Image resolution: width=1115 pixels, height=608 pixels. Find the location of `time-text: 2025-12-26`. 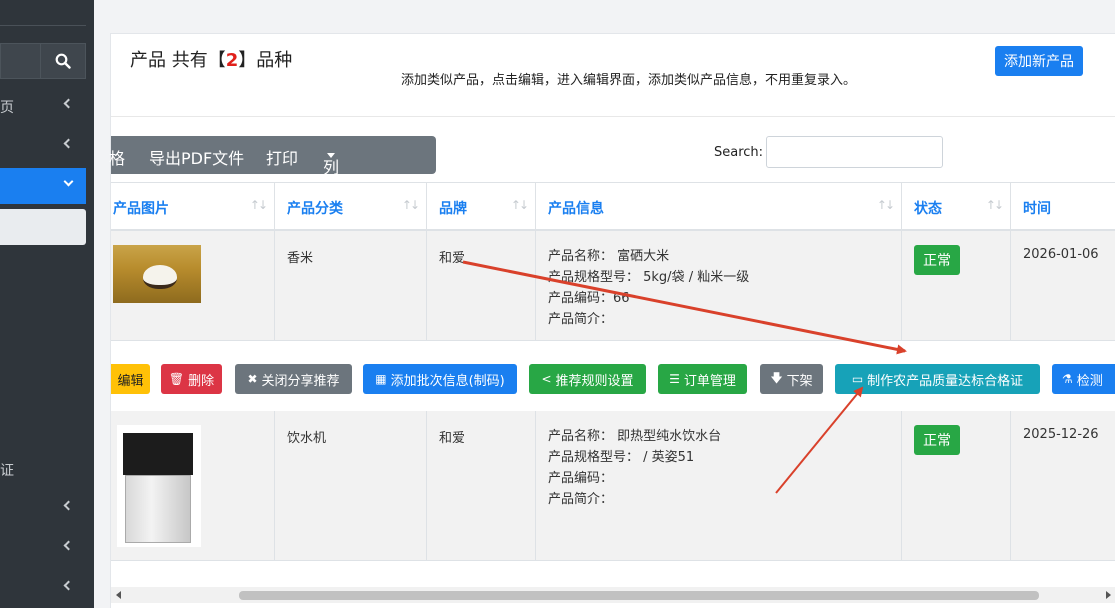

time-text: 2025-12-26 is located at coordinates (1061, 434).